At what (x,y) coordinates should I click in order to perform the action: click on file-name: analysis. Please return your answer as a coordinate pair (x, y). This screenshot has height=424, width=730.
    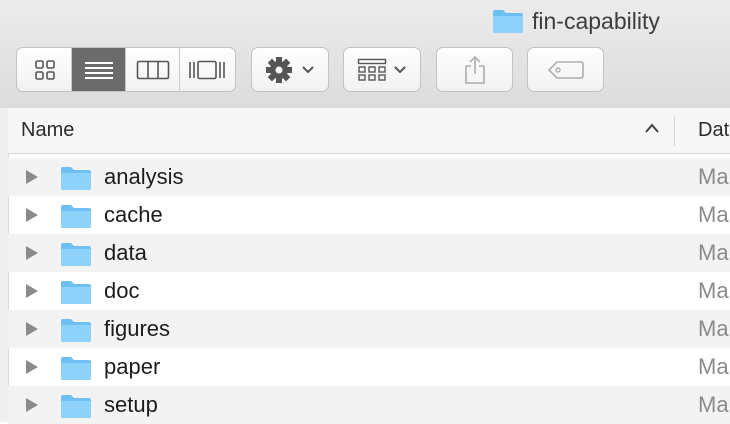
    Looking at the image, I should click on (144, 176).